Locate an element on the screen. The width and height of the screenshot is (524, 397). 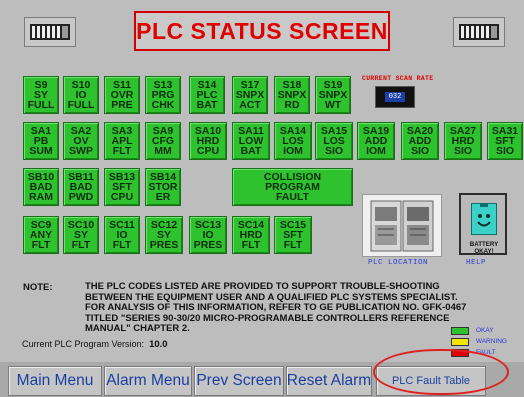
status-tile-sa20: SA20 ADD SIO is located at coordinates (420, 141).